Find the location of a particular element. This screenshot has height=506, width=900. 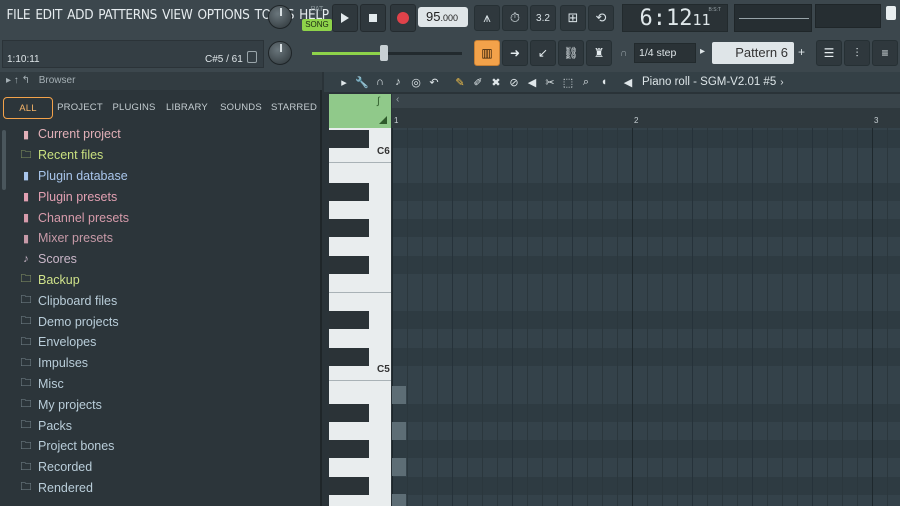

song-position-clock: 6:1211 B:S:T is located at coordinates (675, 18).